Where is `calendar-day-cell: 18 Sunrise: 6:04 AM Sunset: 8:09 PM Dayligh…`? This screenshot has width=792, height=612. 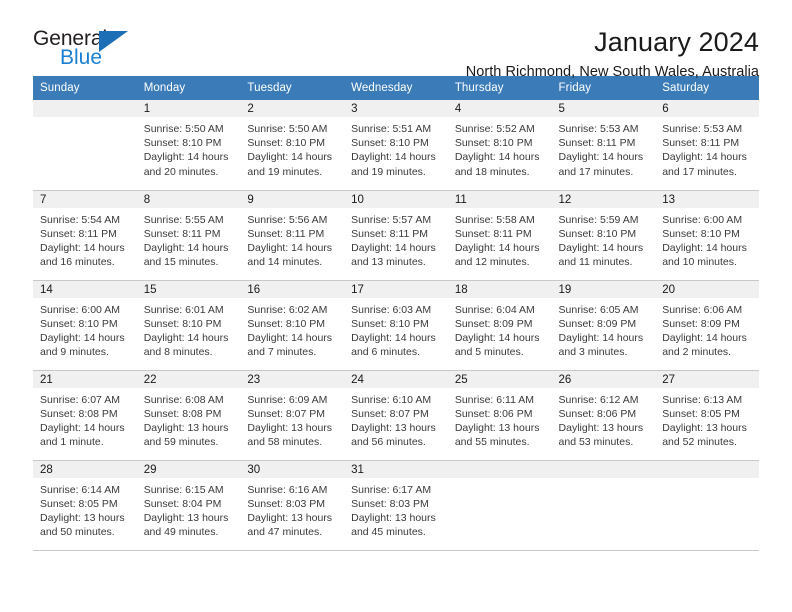 calendar-day-cell: 18 Sunrise: 6:04 AM Sunset: 8:09 PM Dayligh… is located at coordinates (499, 325).